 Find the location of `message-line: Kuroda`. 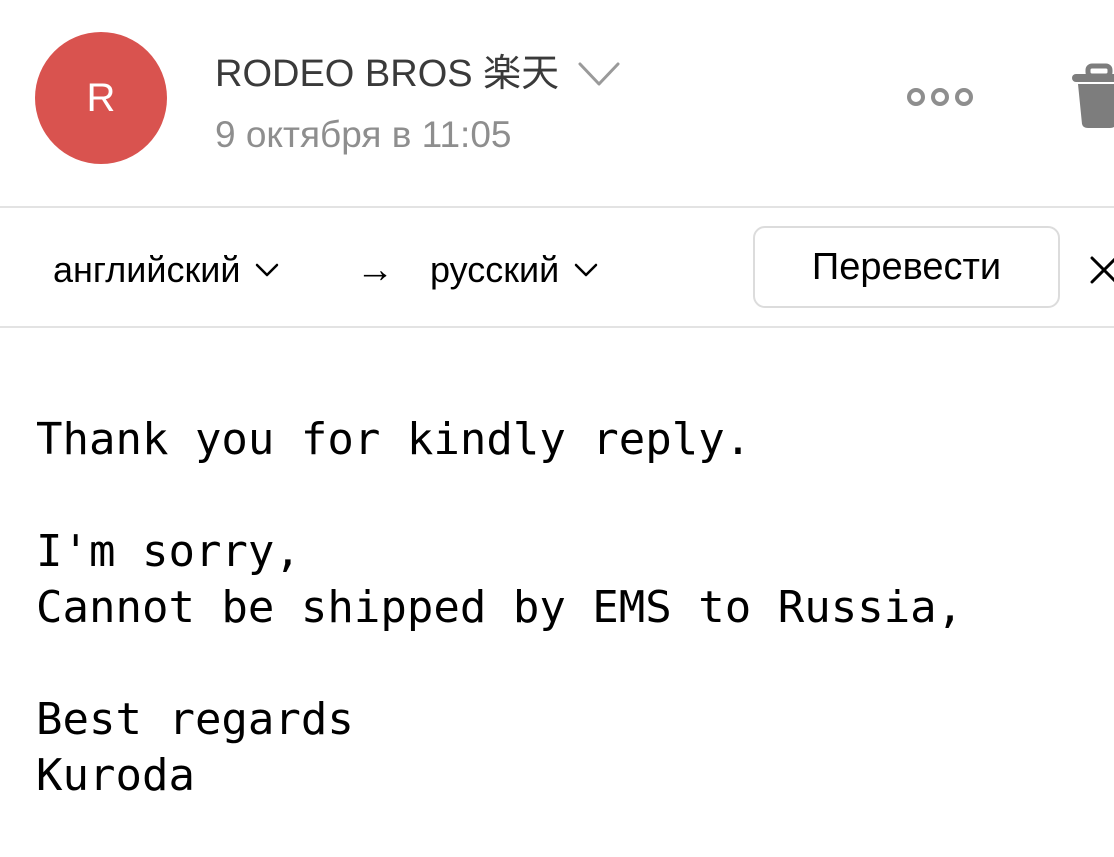

message-line: Kuroda is located at coordinates (115, 775).